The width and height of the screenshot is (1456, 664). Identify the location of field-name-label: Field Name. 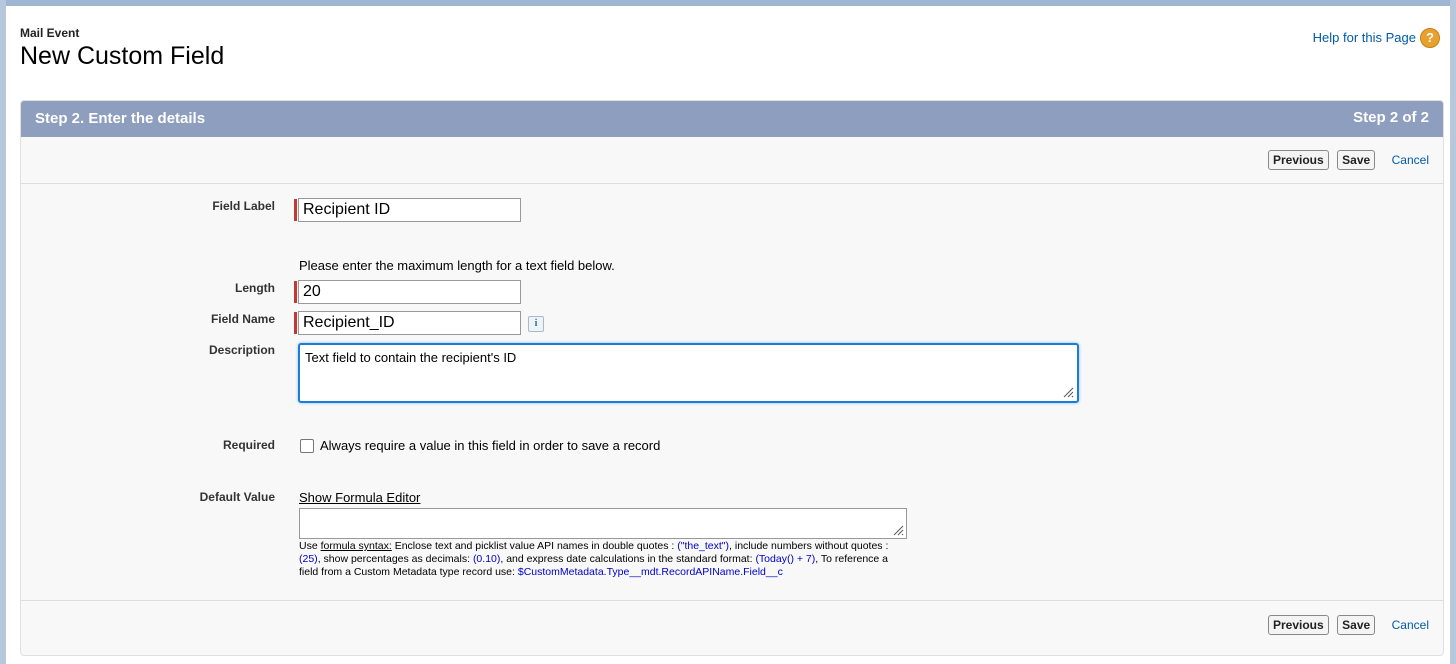
(242, 319).